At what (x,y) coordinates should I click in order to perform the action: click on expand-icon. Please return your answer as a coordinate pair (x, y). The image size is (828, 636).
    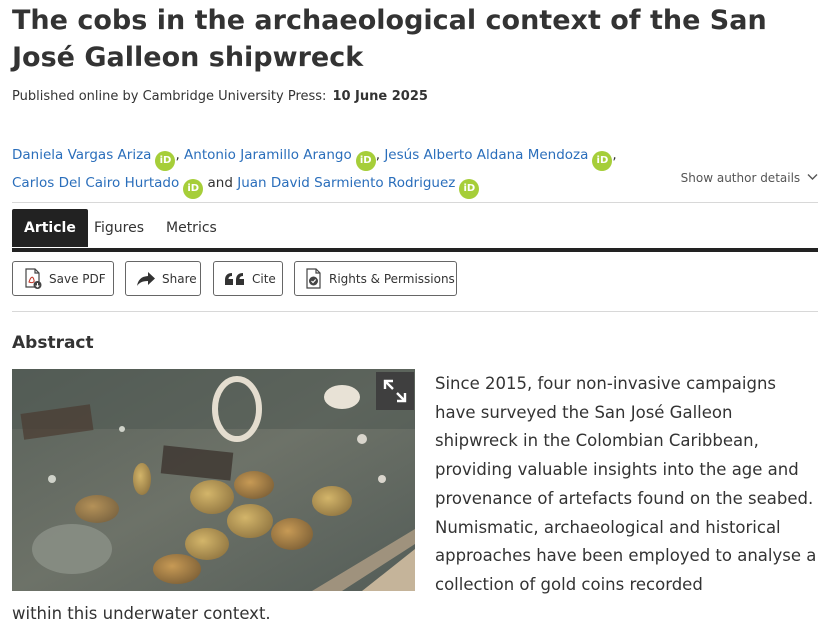
    Looking at the image, I should click on (395, 391).